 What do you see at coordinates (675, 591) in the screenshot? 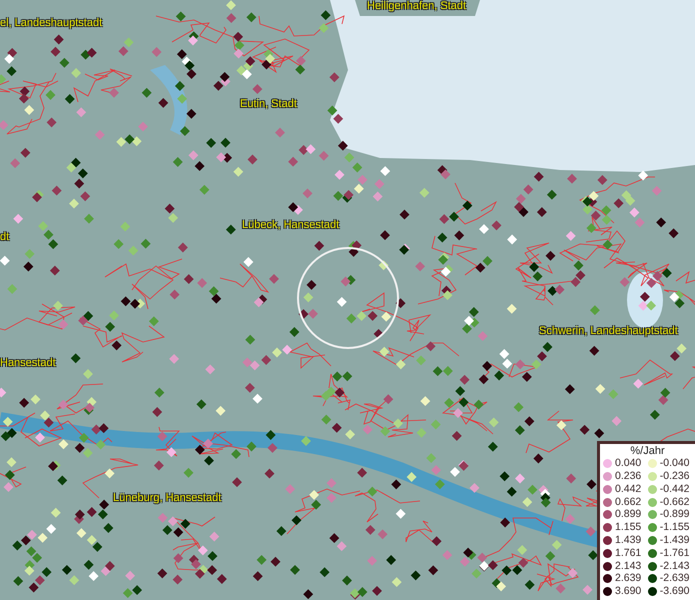
I see `legend-label: -3.690` at bounding box center [675, 591].